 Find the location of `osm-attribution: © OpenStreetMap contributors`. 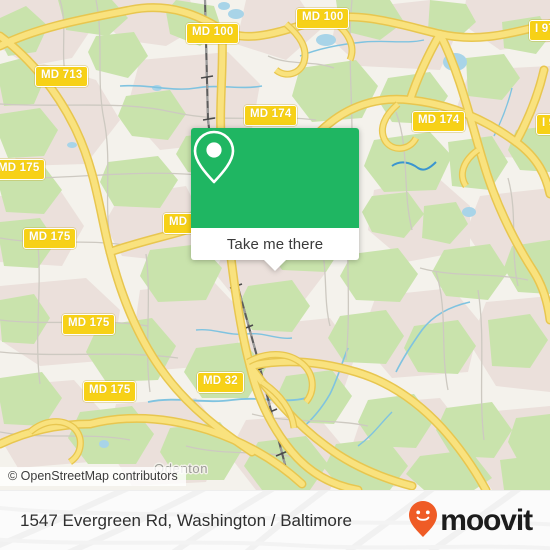

osm-attribution: © OpenStreetMap contributors is located at coordinates (93, 476).